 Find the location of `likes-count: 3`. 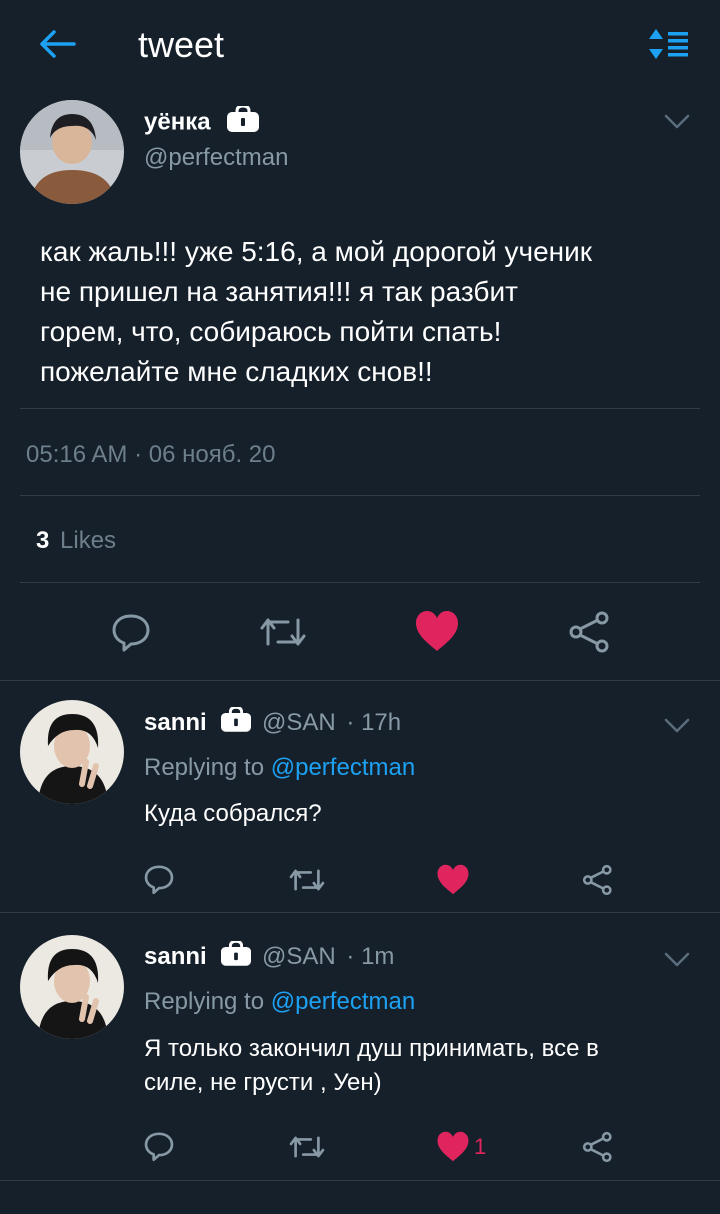

likes-count: 3 is located at coordinates (43, 540).